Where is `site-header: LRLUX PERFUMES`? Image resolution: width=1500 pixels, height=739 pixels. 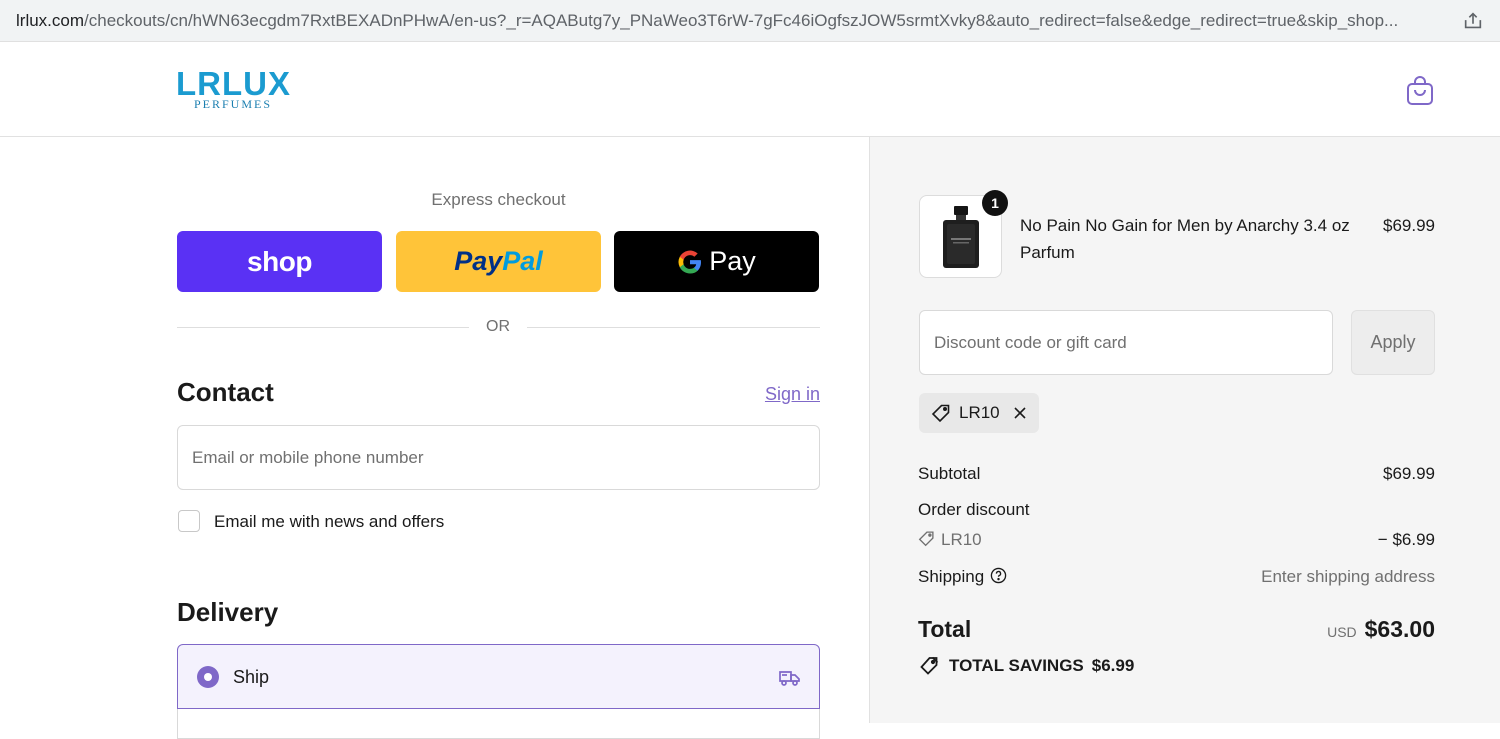 site-header: LRLUX PERFUMES is located at coordinates (750, 89).